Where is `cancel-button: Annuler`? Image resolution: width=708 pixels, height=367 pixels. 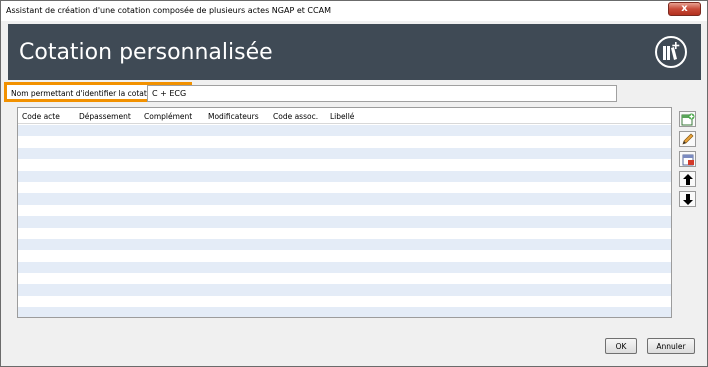 cancel-button: Annuler is located at coordinates (671, 346).